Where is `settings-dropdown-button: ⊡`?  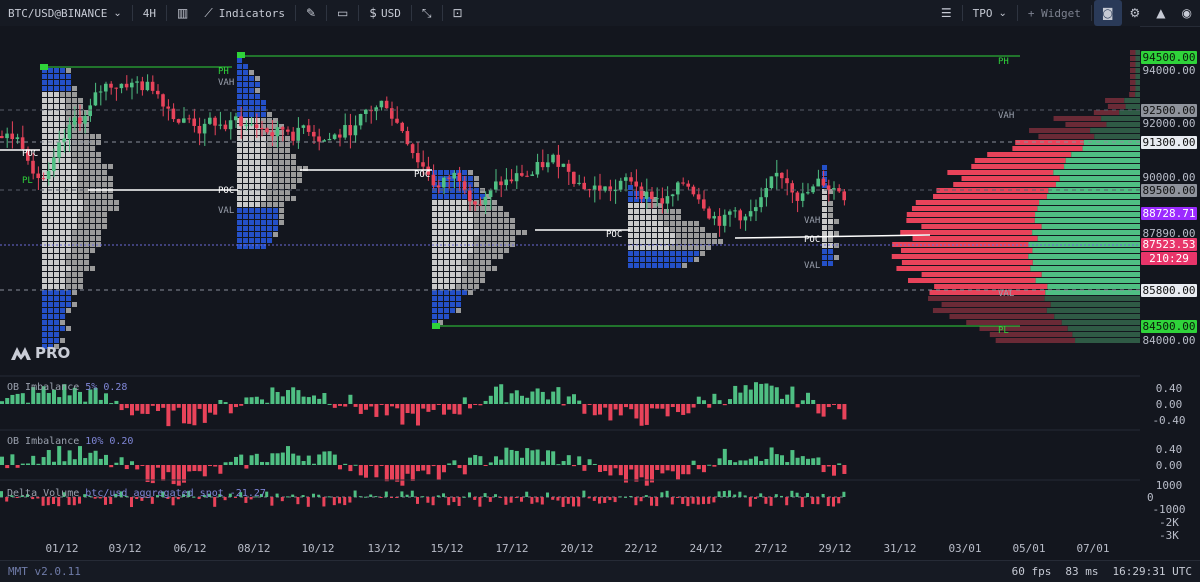 settings-dropdown-button: ⊡ is located at coordinates (458, 13).